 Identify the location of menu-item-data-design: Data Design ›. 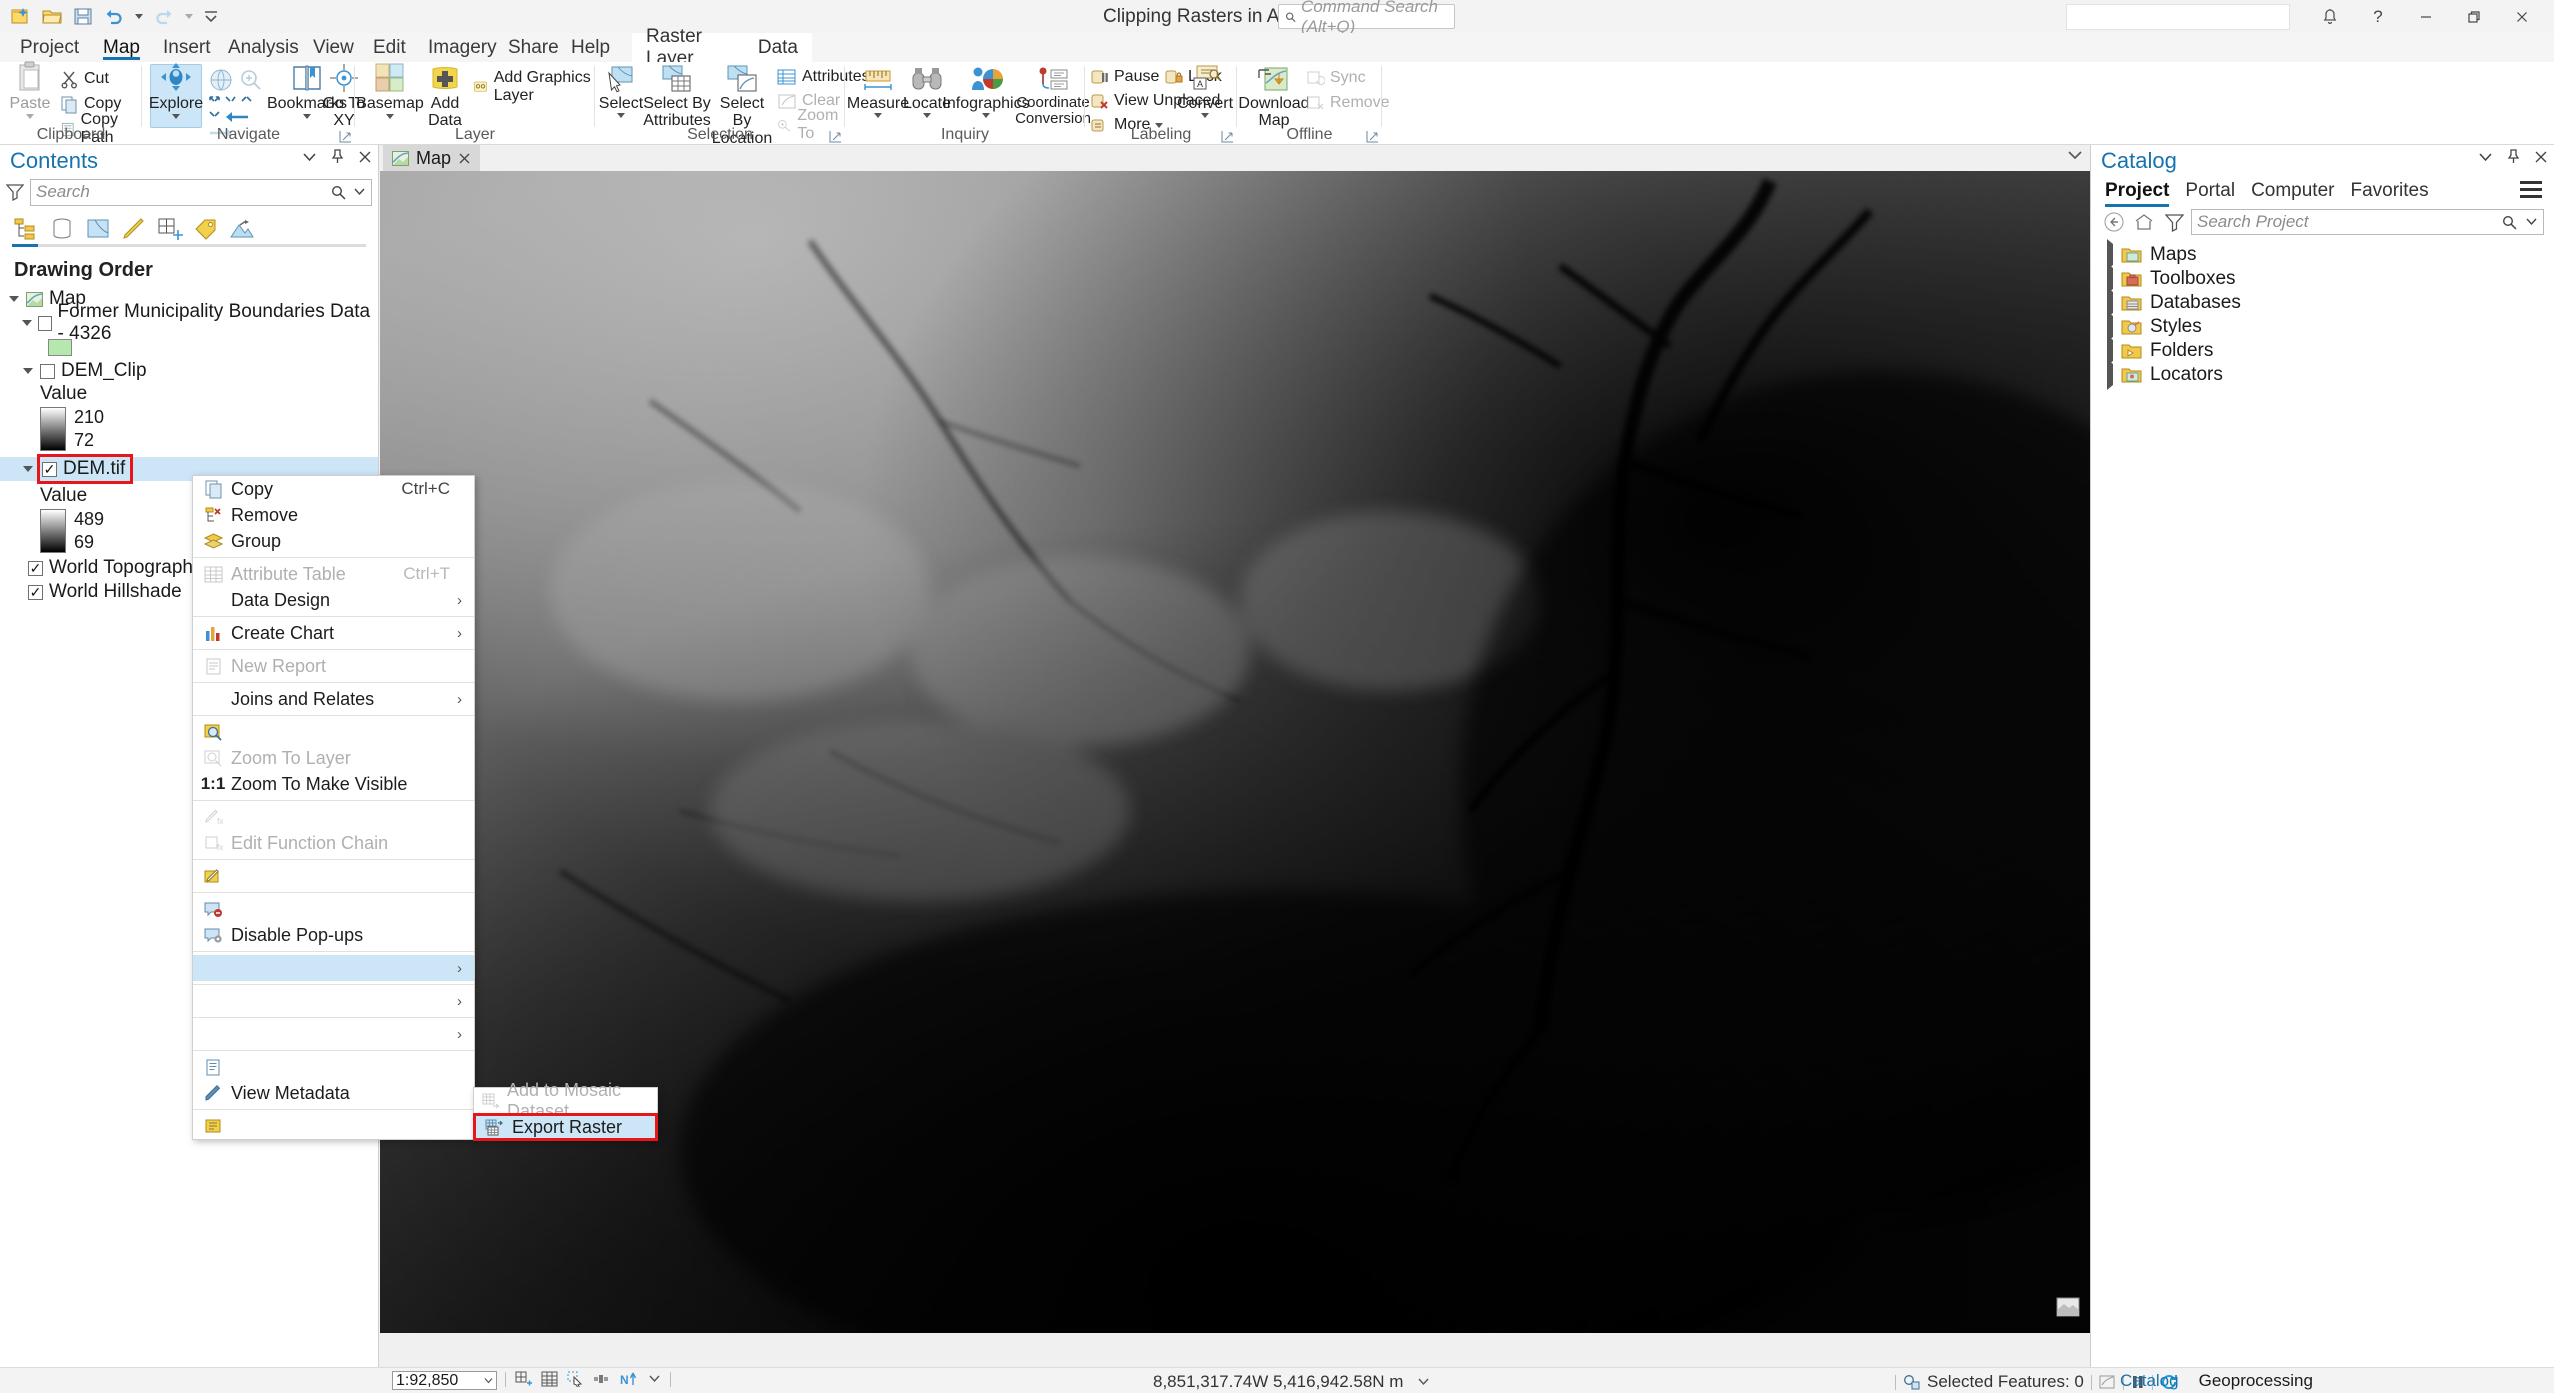
(333, 600).